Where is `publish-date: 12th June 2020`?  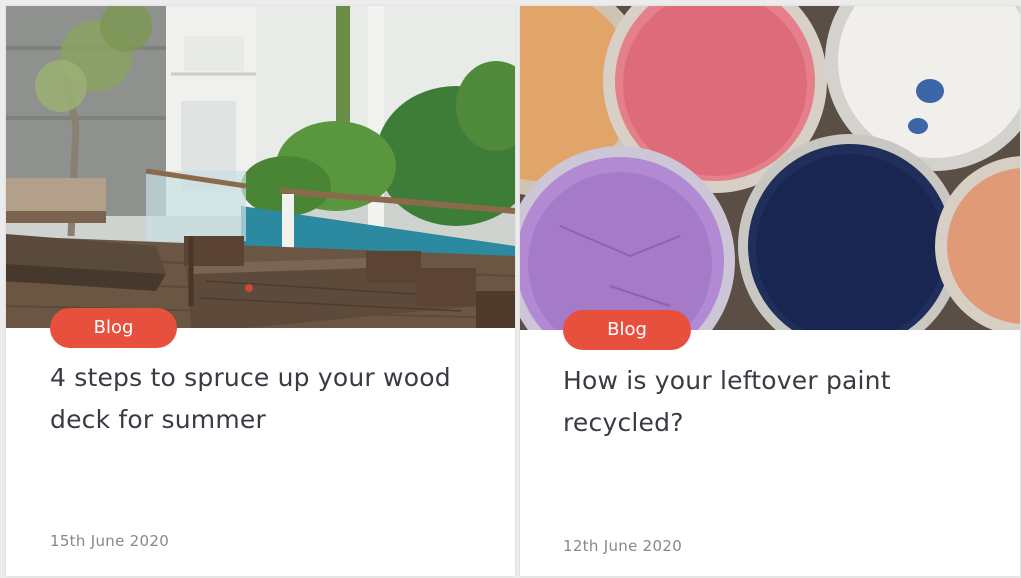
publish-date: 12th June 2020 is located at coordinates (623, 546).